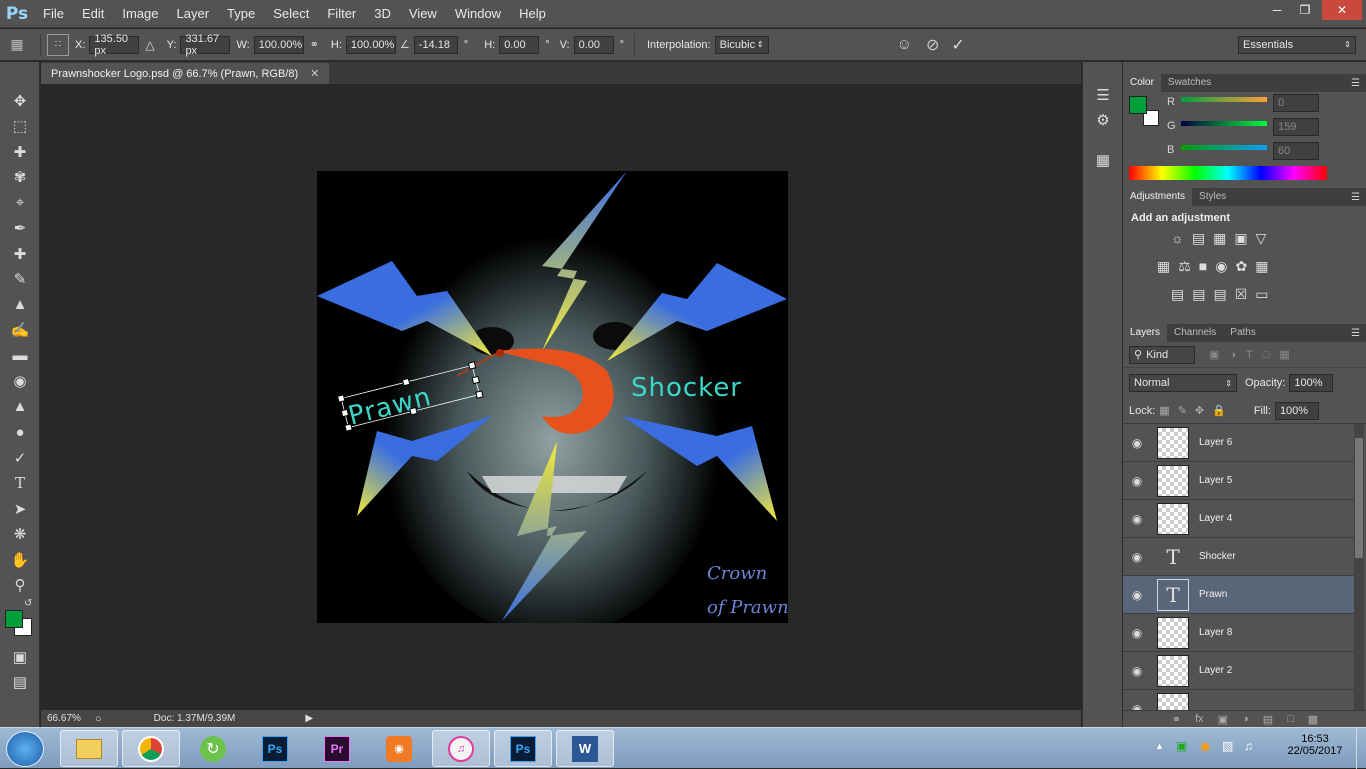 The width and height of the screenshot is (1366, 769). What do you see at coordinates (399, 748) in the screenshot?
I see `capture-taskbar-icon: ◉` at bounding box center [399, 748].